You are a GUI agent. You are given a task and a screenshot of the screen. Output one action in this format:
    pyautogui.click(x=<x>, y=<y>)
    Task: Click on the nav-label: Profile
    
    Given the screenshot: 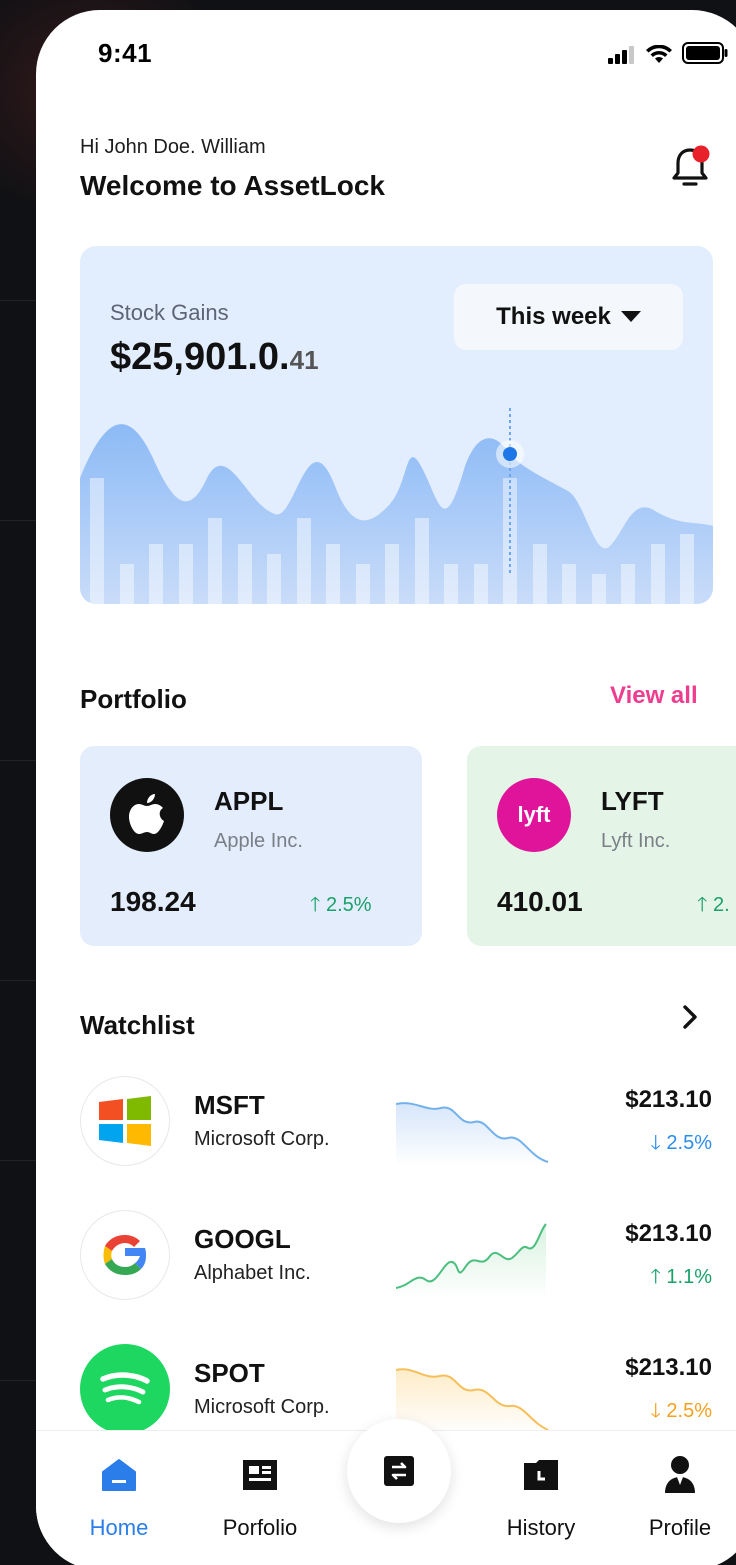 What is the action you would take?
    pyautogui.click(x=680, y=1527)
    